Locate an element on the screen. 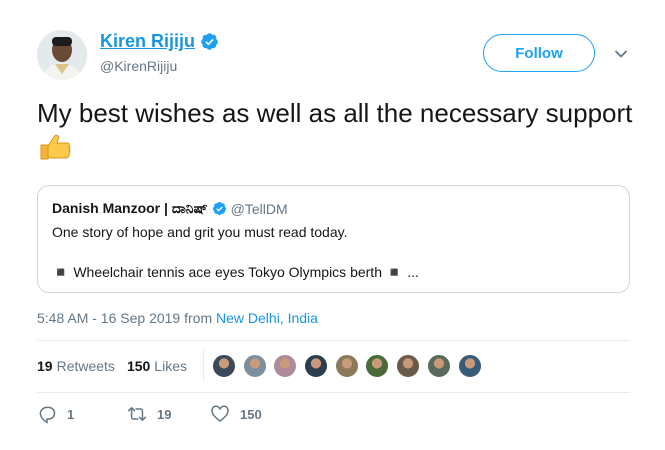 This screenshot has height=450, width=665. likes-label: Likes is located at coordinates (170, 366).